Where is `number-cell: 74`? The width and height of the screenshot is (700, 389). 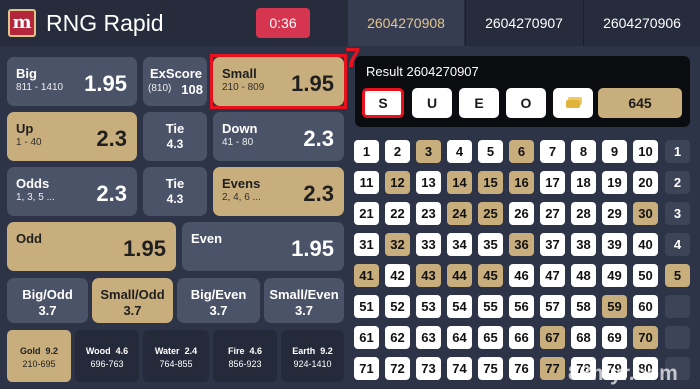
number-cell: 74 is located at coordinates (459, 368).